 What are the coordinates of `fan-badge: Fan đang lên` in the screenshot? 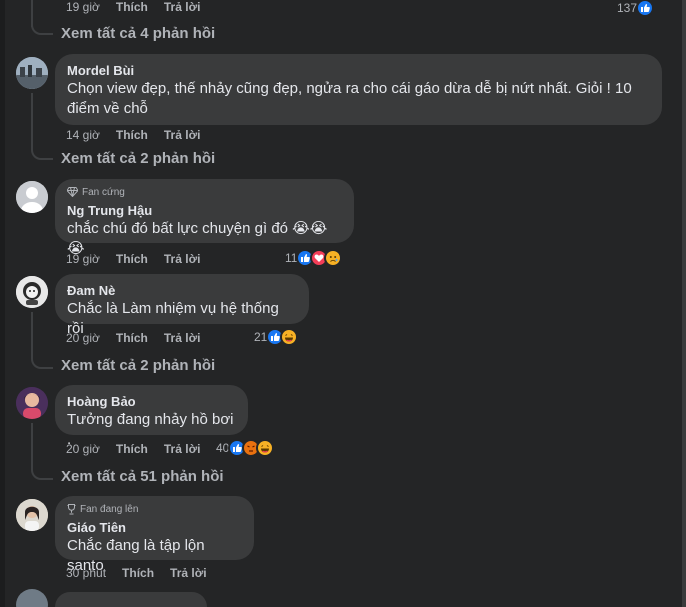 It's located at (154, 509).